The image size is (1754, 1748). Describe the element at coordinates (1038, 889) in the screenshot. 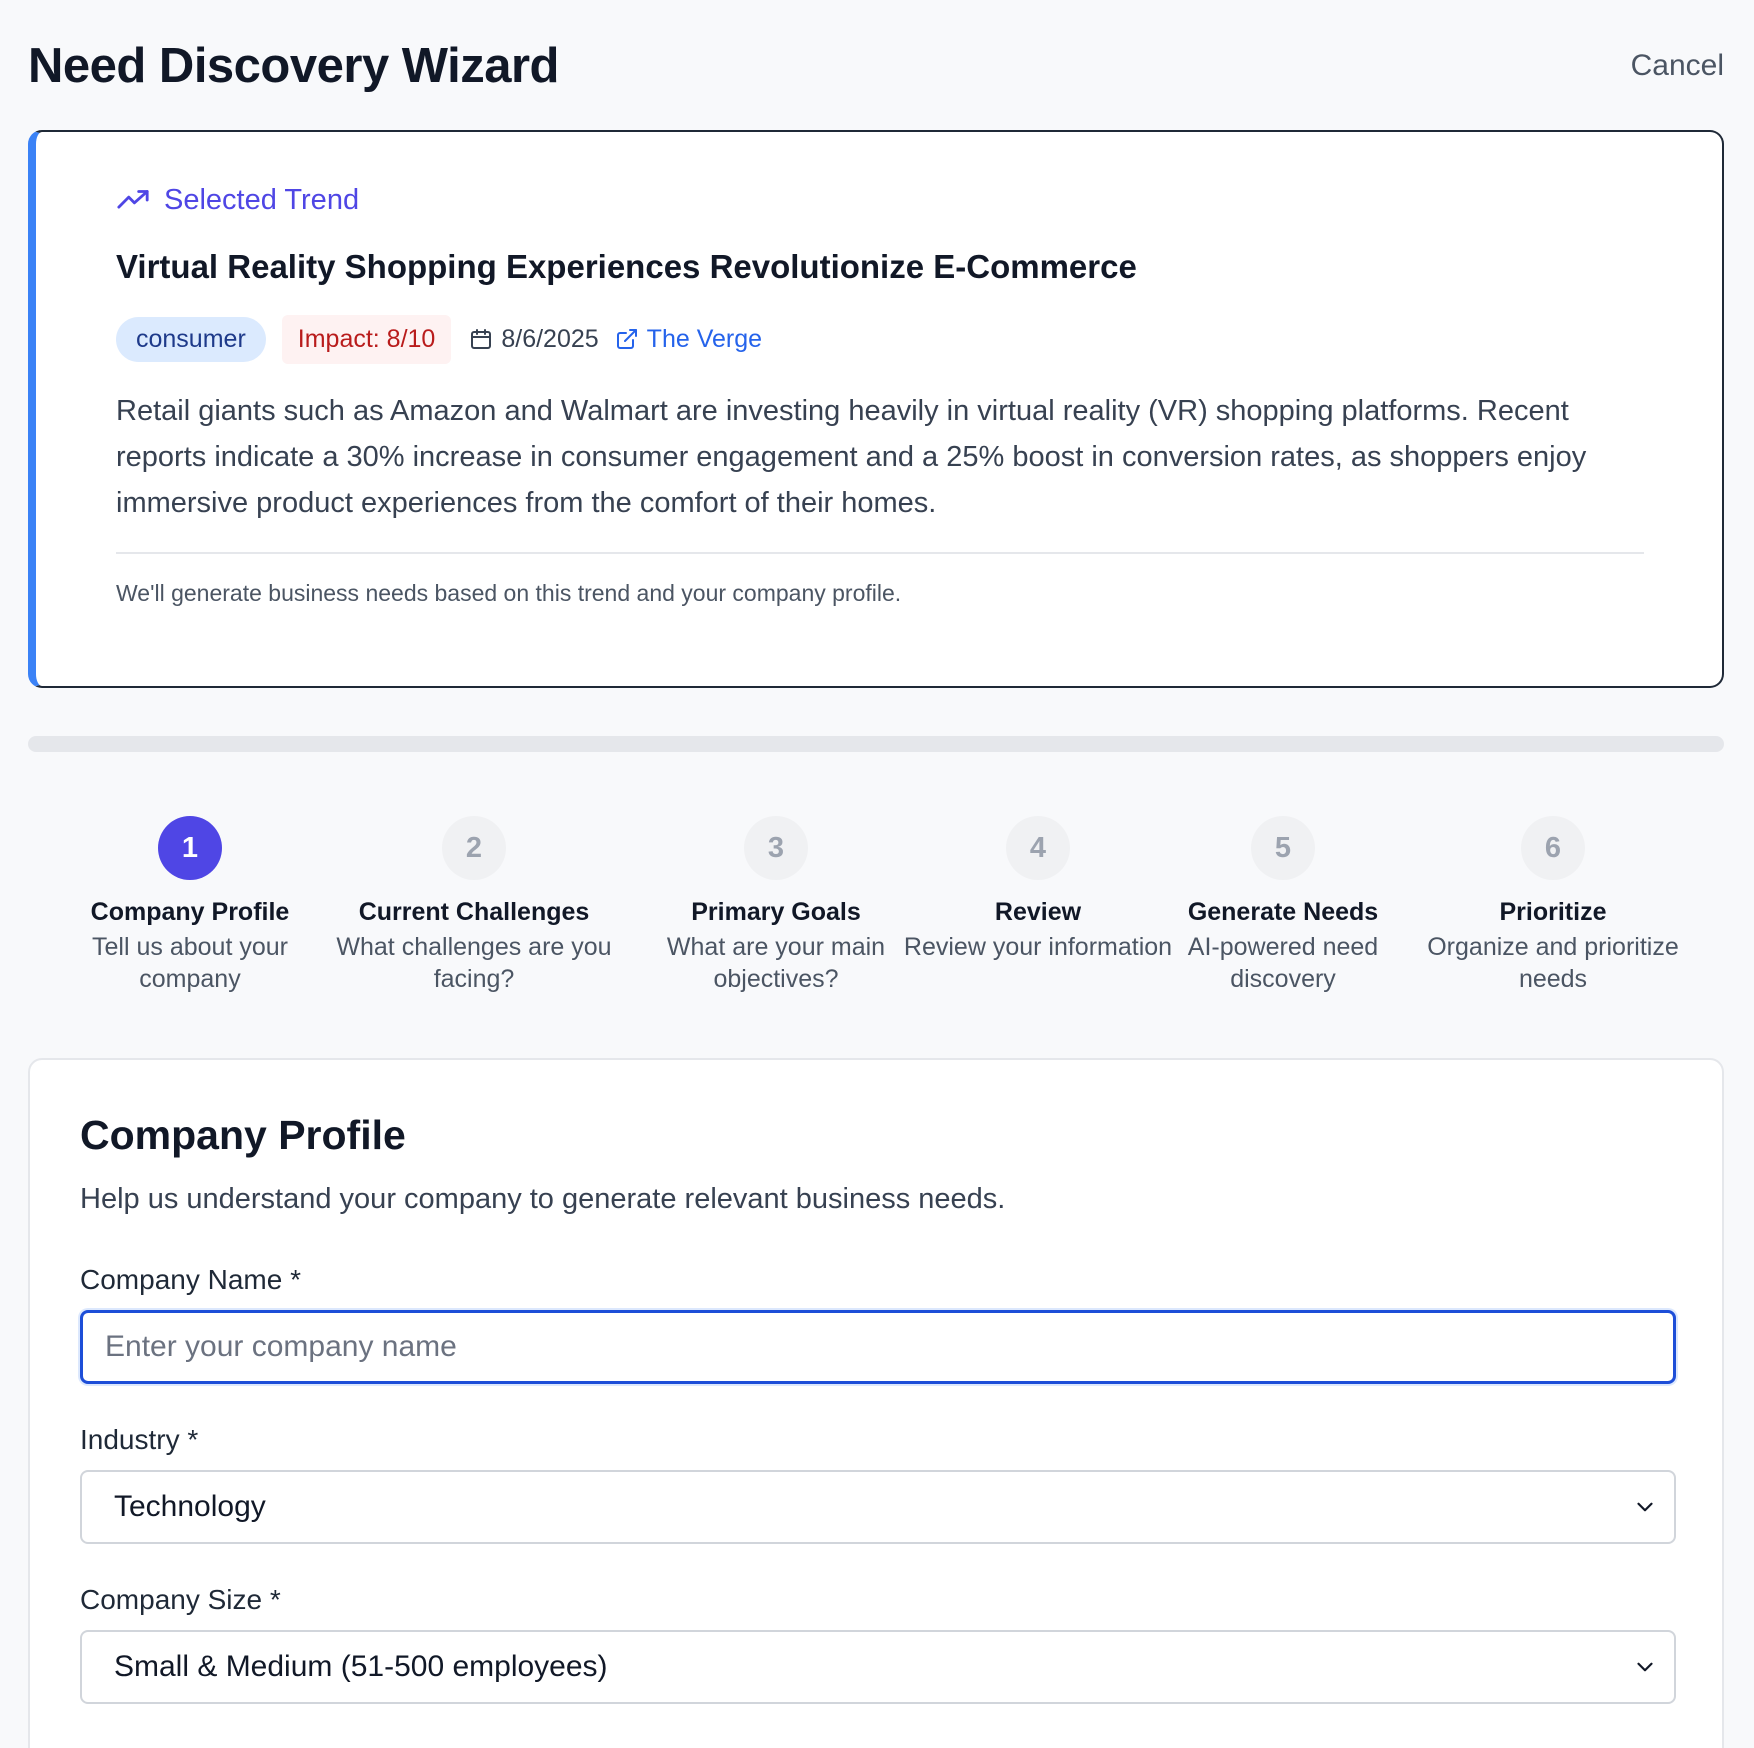

I see `step-review: 4 Review Review your information` at that location.